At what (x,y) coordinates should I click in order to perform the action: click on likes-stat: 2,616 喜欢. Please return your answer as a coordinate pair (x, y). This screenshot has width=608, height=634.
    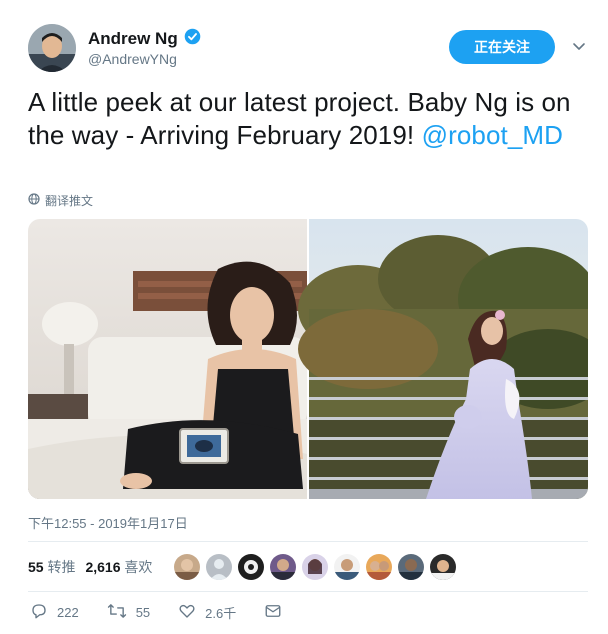
    Looking at the image, I should click on (118, 567).